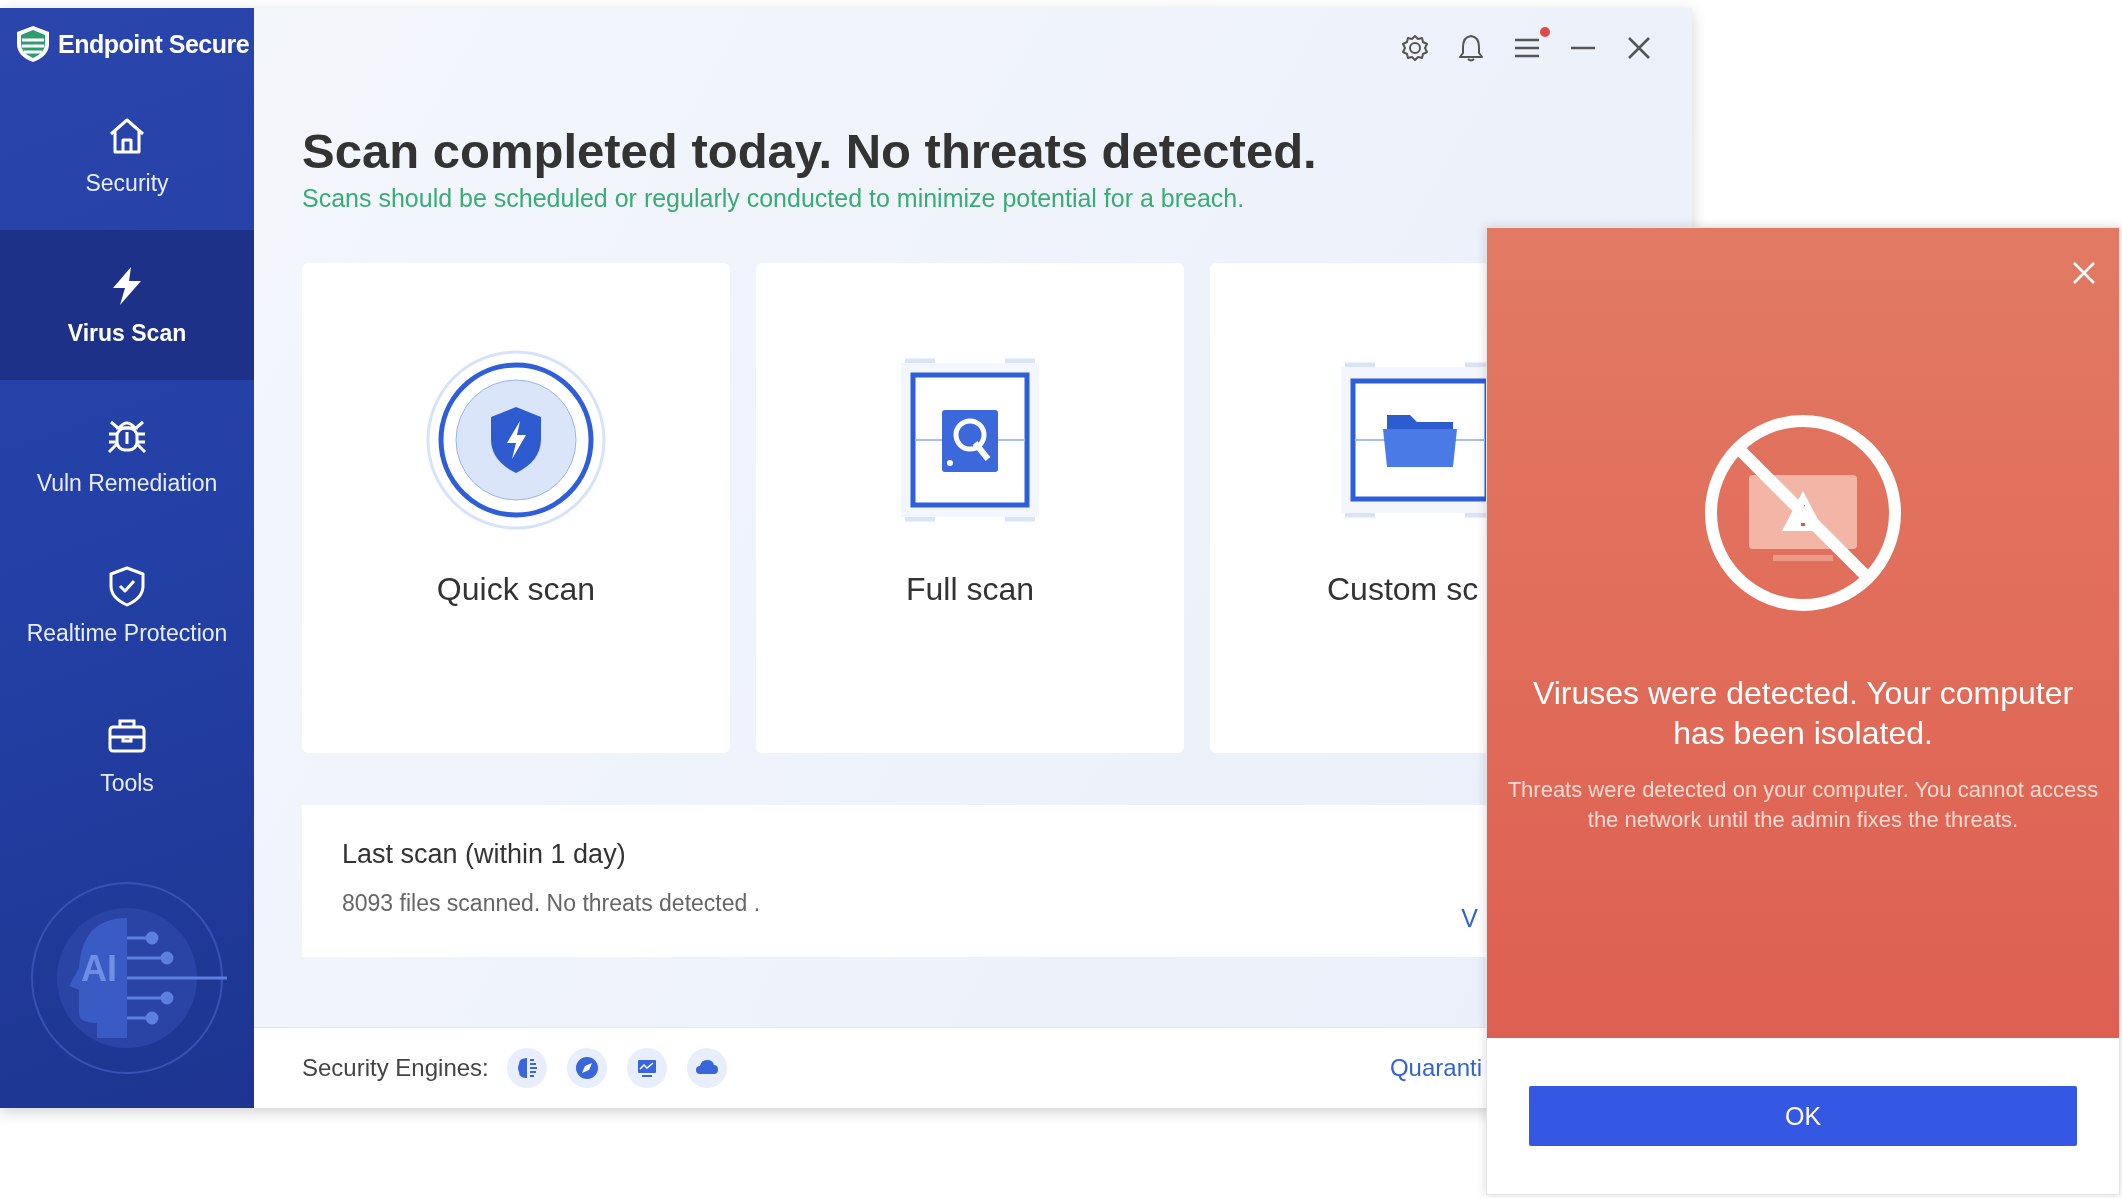 The image size is (2122, 1198). What do you see at coordinates (484, 854) in the screenshot?
I see `last-scan-title: Last scan (within 1 day)` at bounding box center [484, 854].